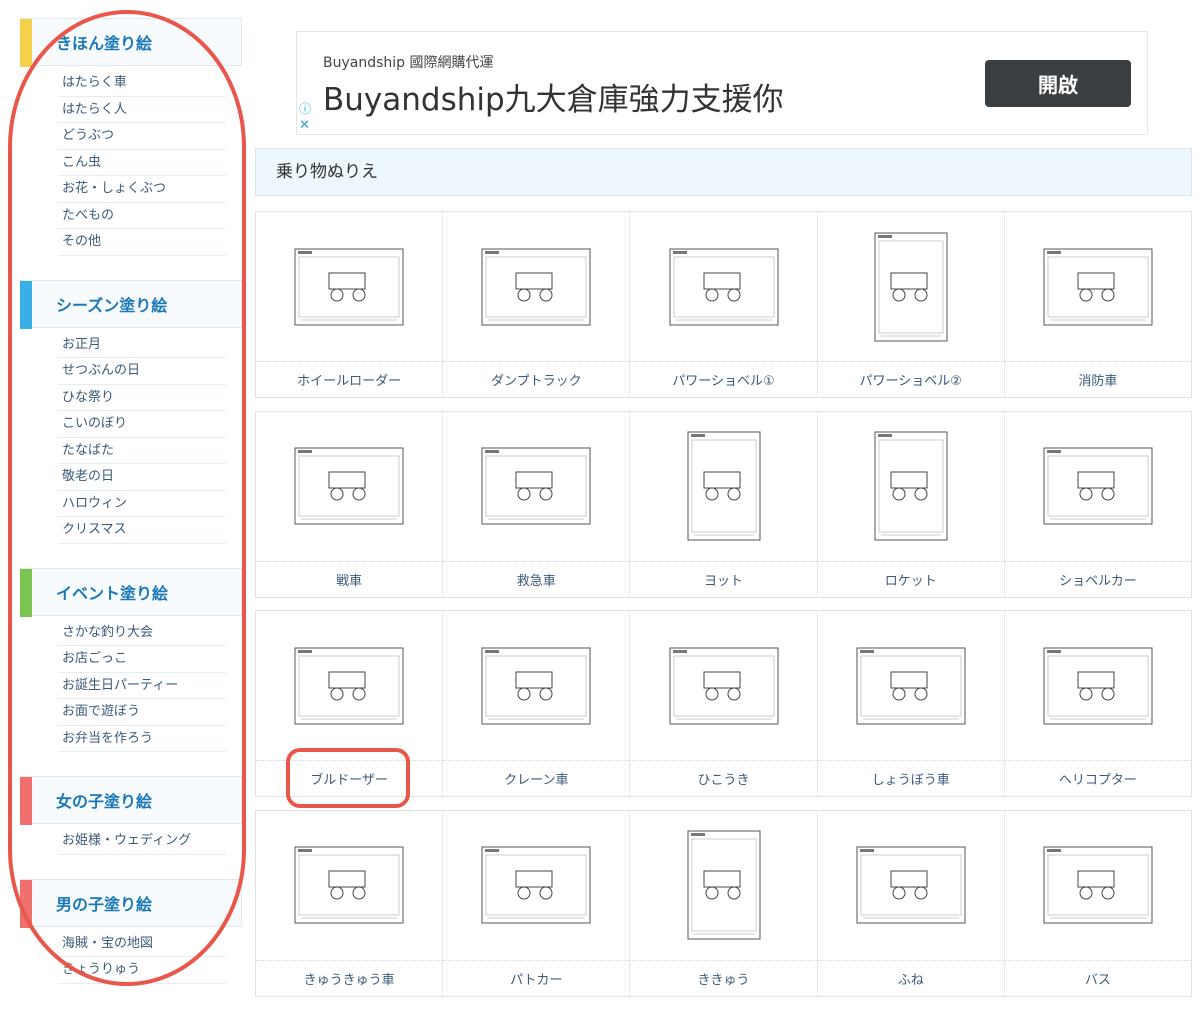  I want to click on coloring-item-label: 消防車, so click(1098, 379).